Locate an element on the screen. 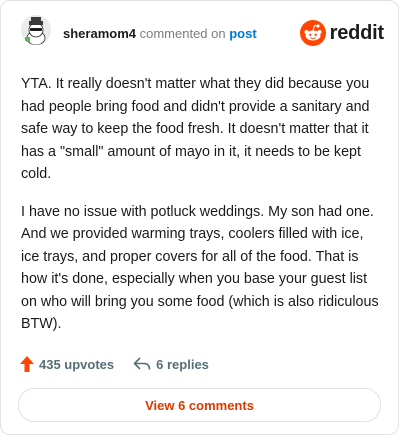  replies-count: 6 replies is located at coordinates (182, 364).